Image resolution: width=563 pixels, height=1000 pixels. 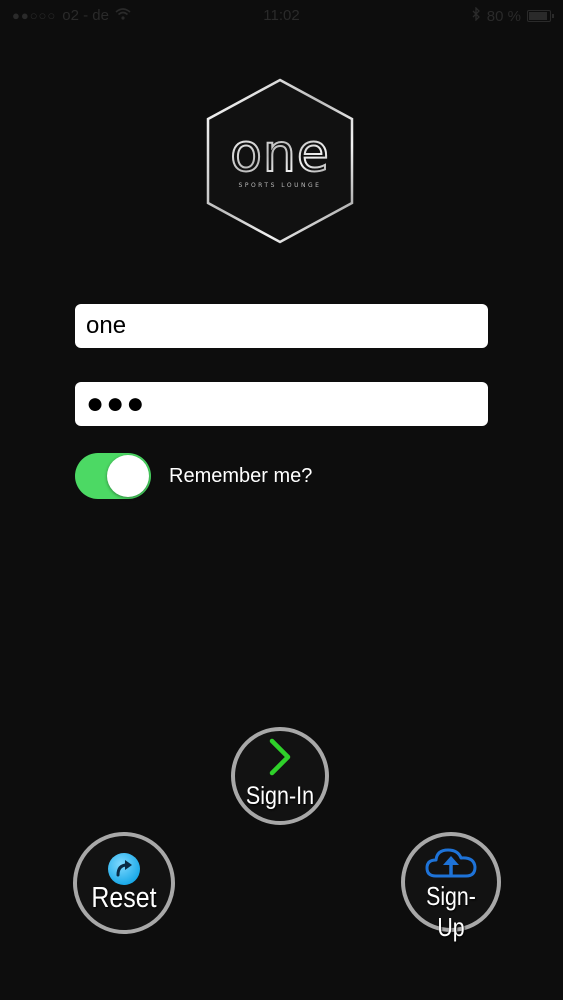 I want to click on reset-label: Reset, so click(x=124, y=898).